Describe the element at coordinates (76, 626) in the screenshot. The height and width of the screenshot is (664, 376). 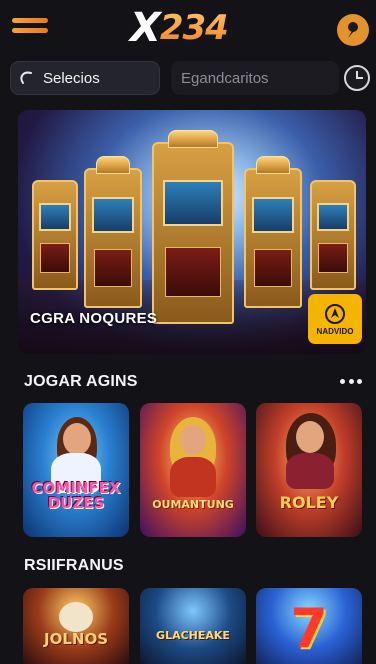
I see `game-card: JOLNOS` at that location.